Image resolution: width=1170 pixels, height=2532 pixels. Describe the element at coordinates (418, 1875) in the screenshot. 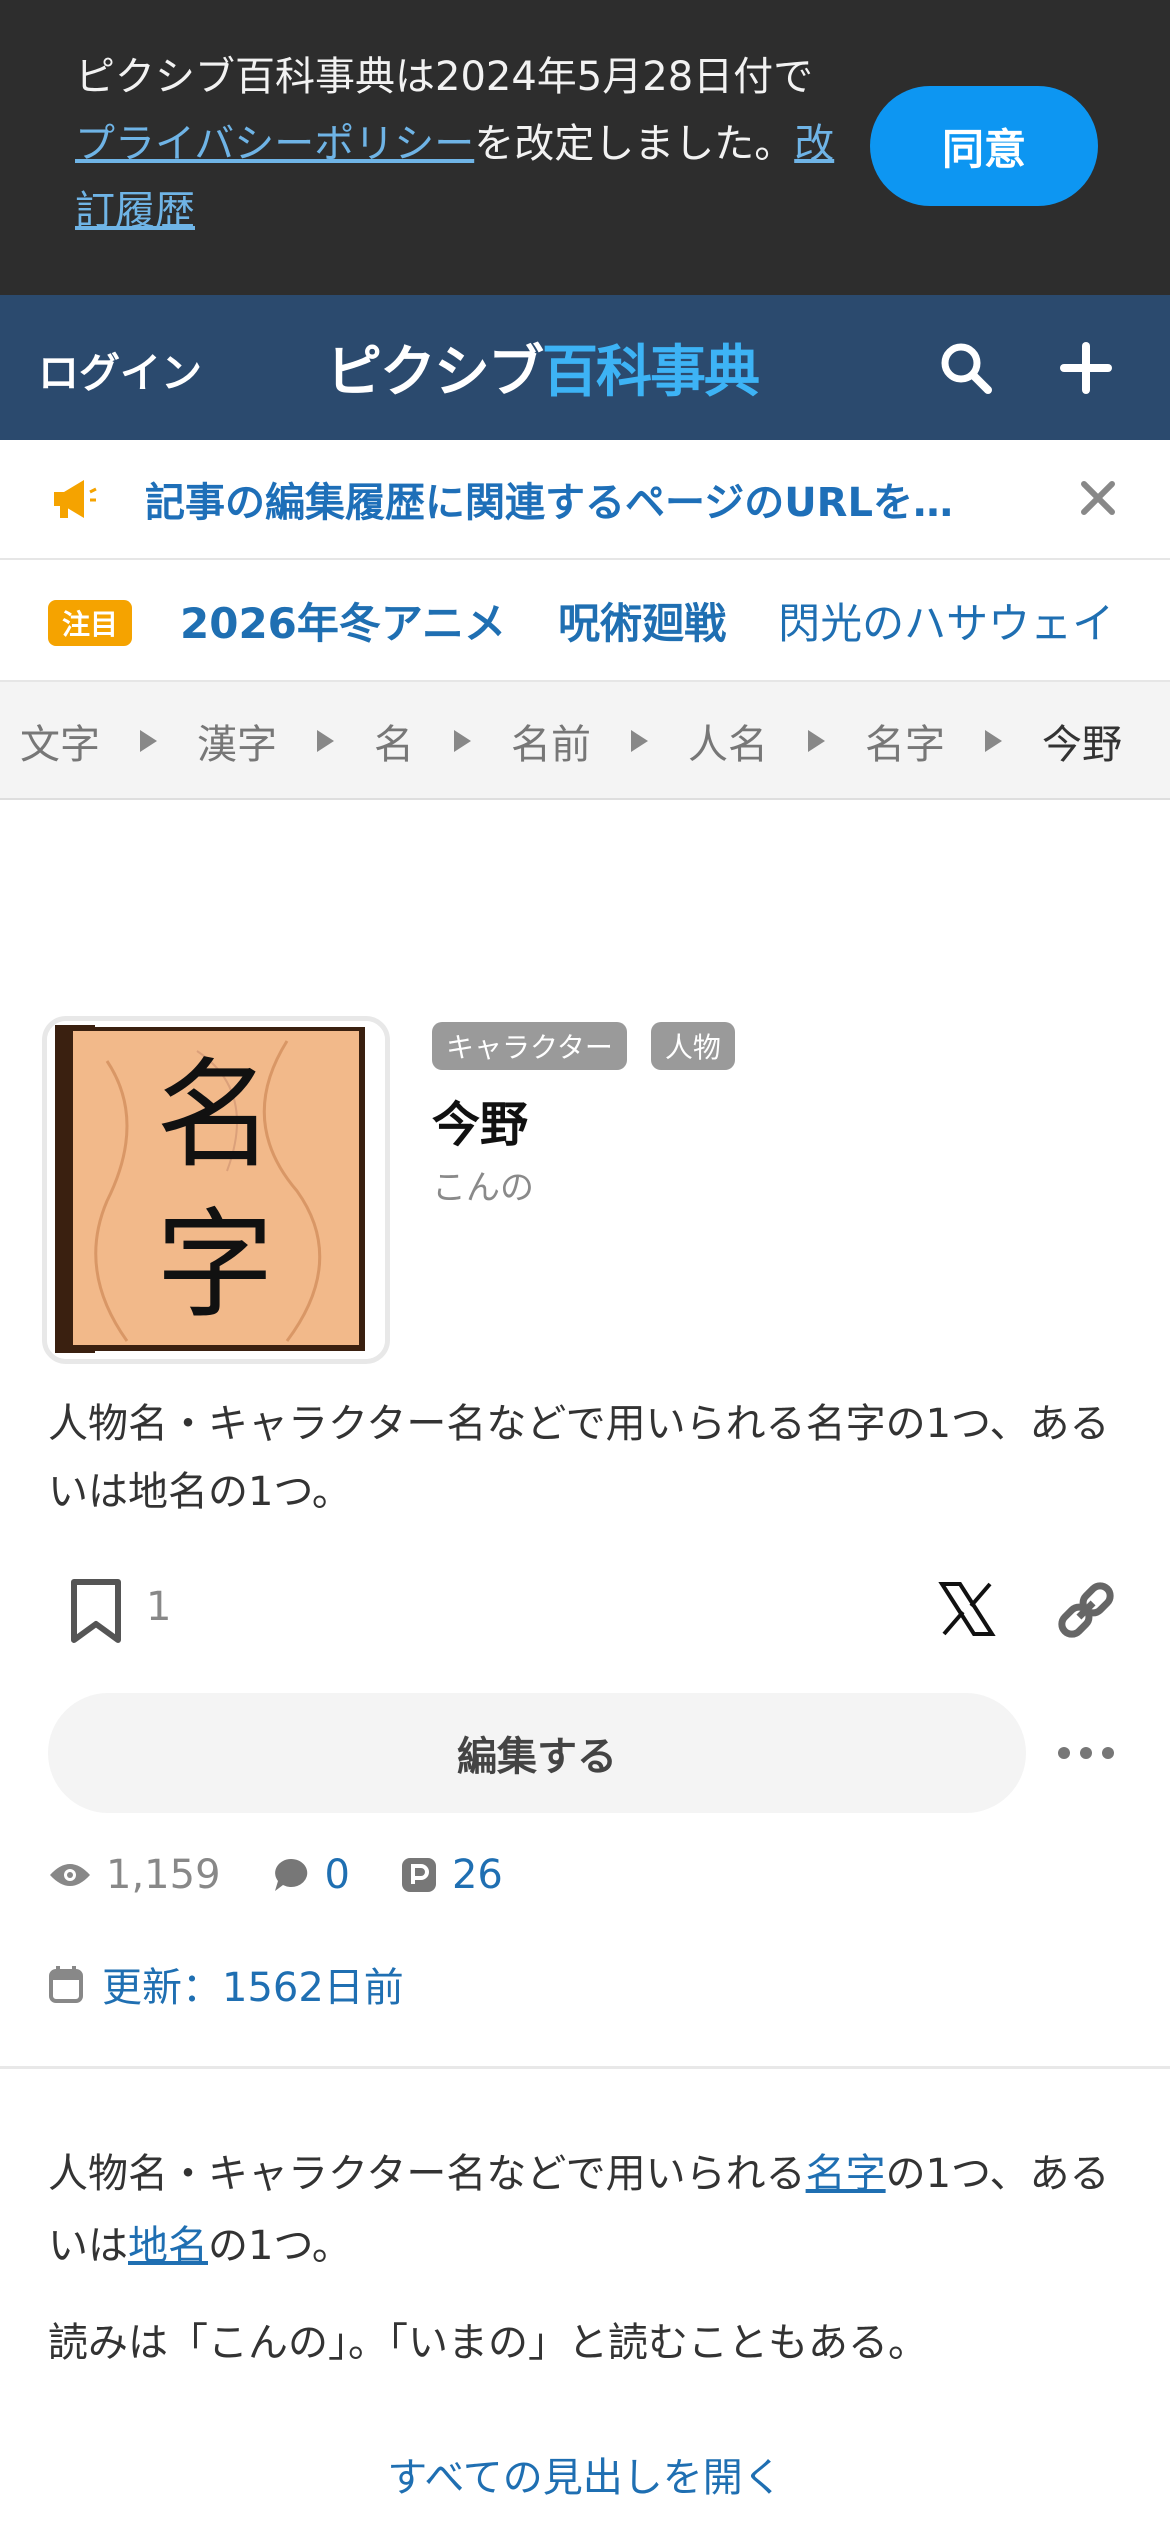

I see `pixiv-icon` at that location.